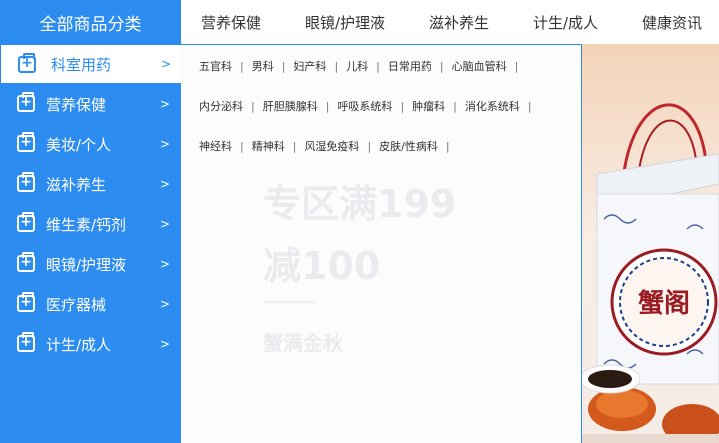 Image resolution: width=719 pixels, height=443 pixels. I want to click on subcategory-link: 内分泌科, so click(221, 106).